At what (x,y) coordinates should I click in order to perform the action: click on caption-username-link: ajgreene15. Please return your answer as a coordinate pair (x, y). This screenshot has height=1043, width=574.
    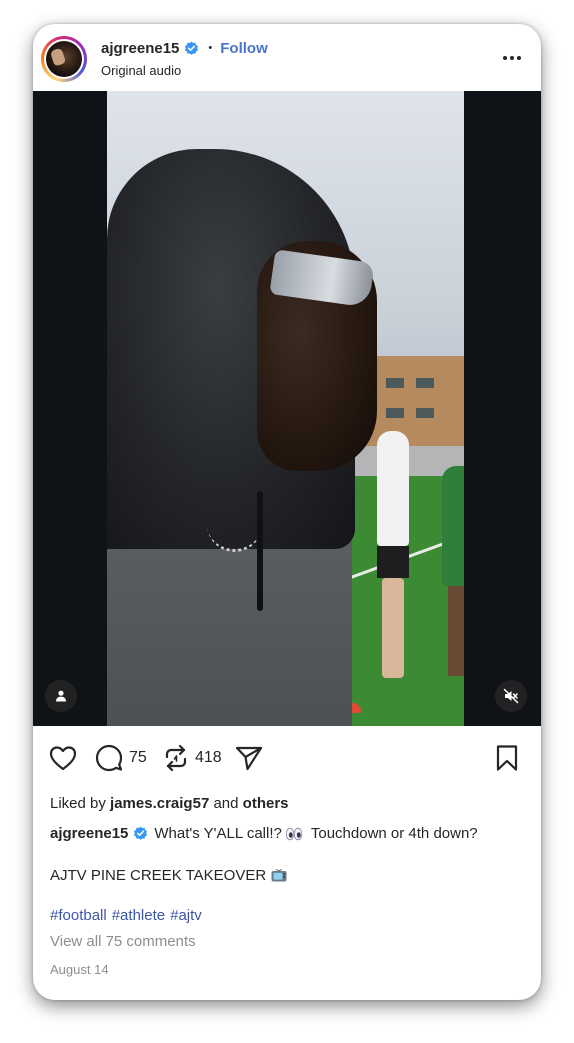
    Looking at the image, I should click on (89, 833).